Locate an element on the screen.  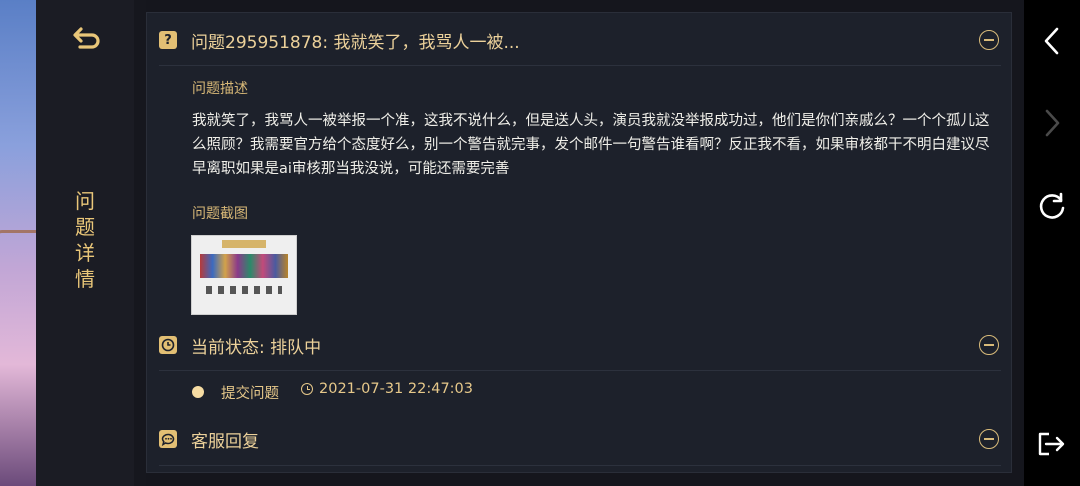
left-panel: 问题详情 is located at coordinates (85, 243).